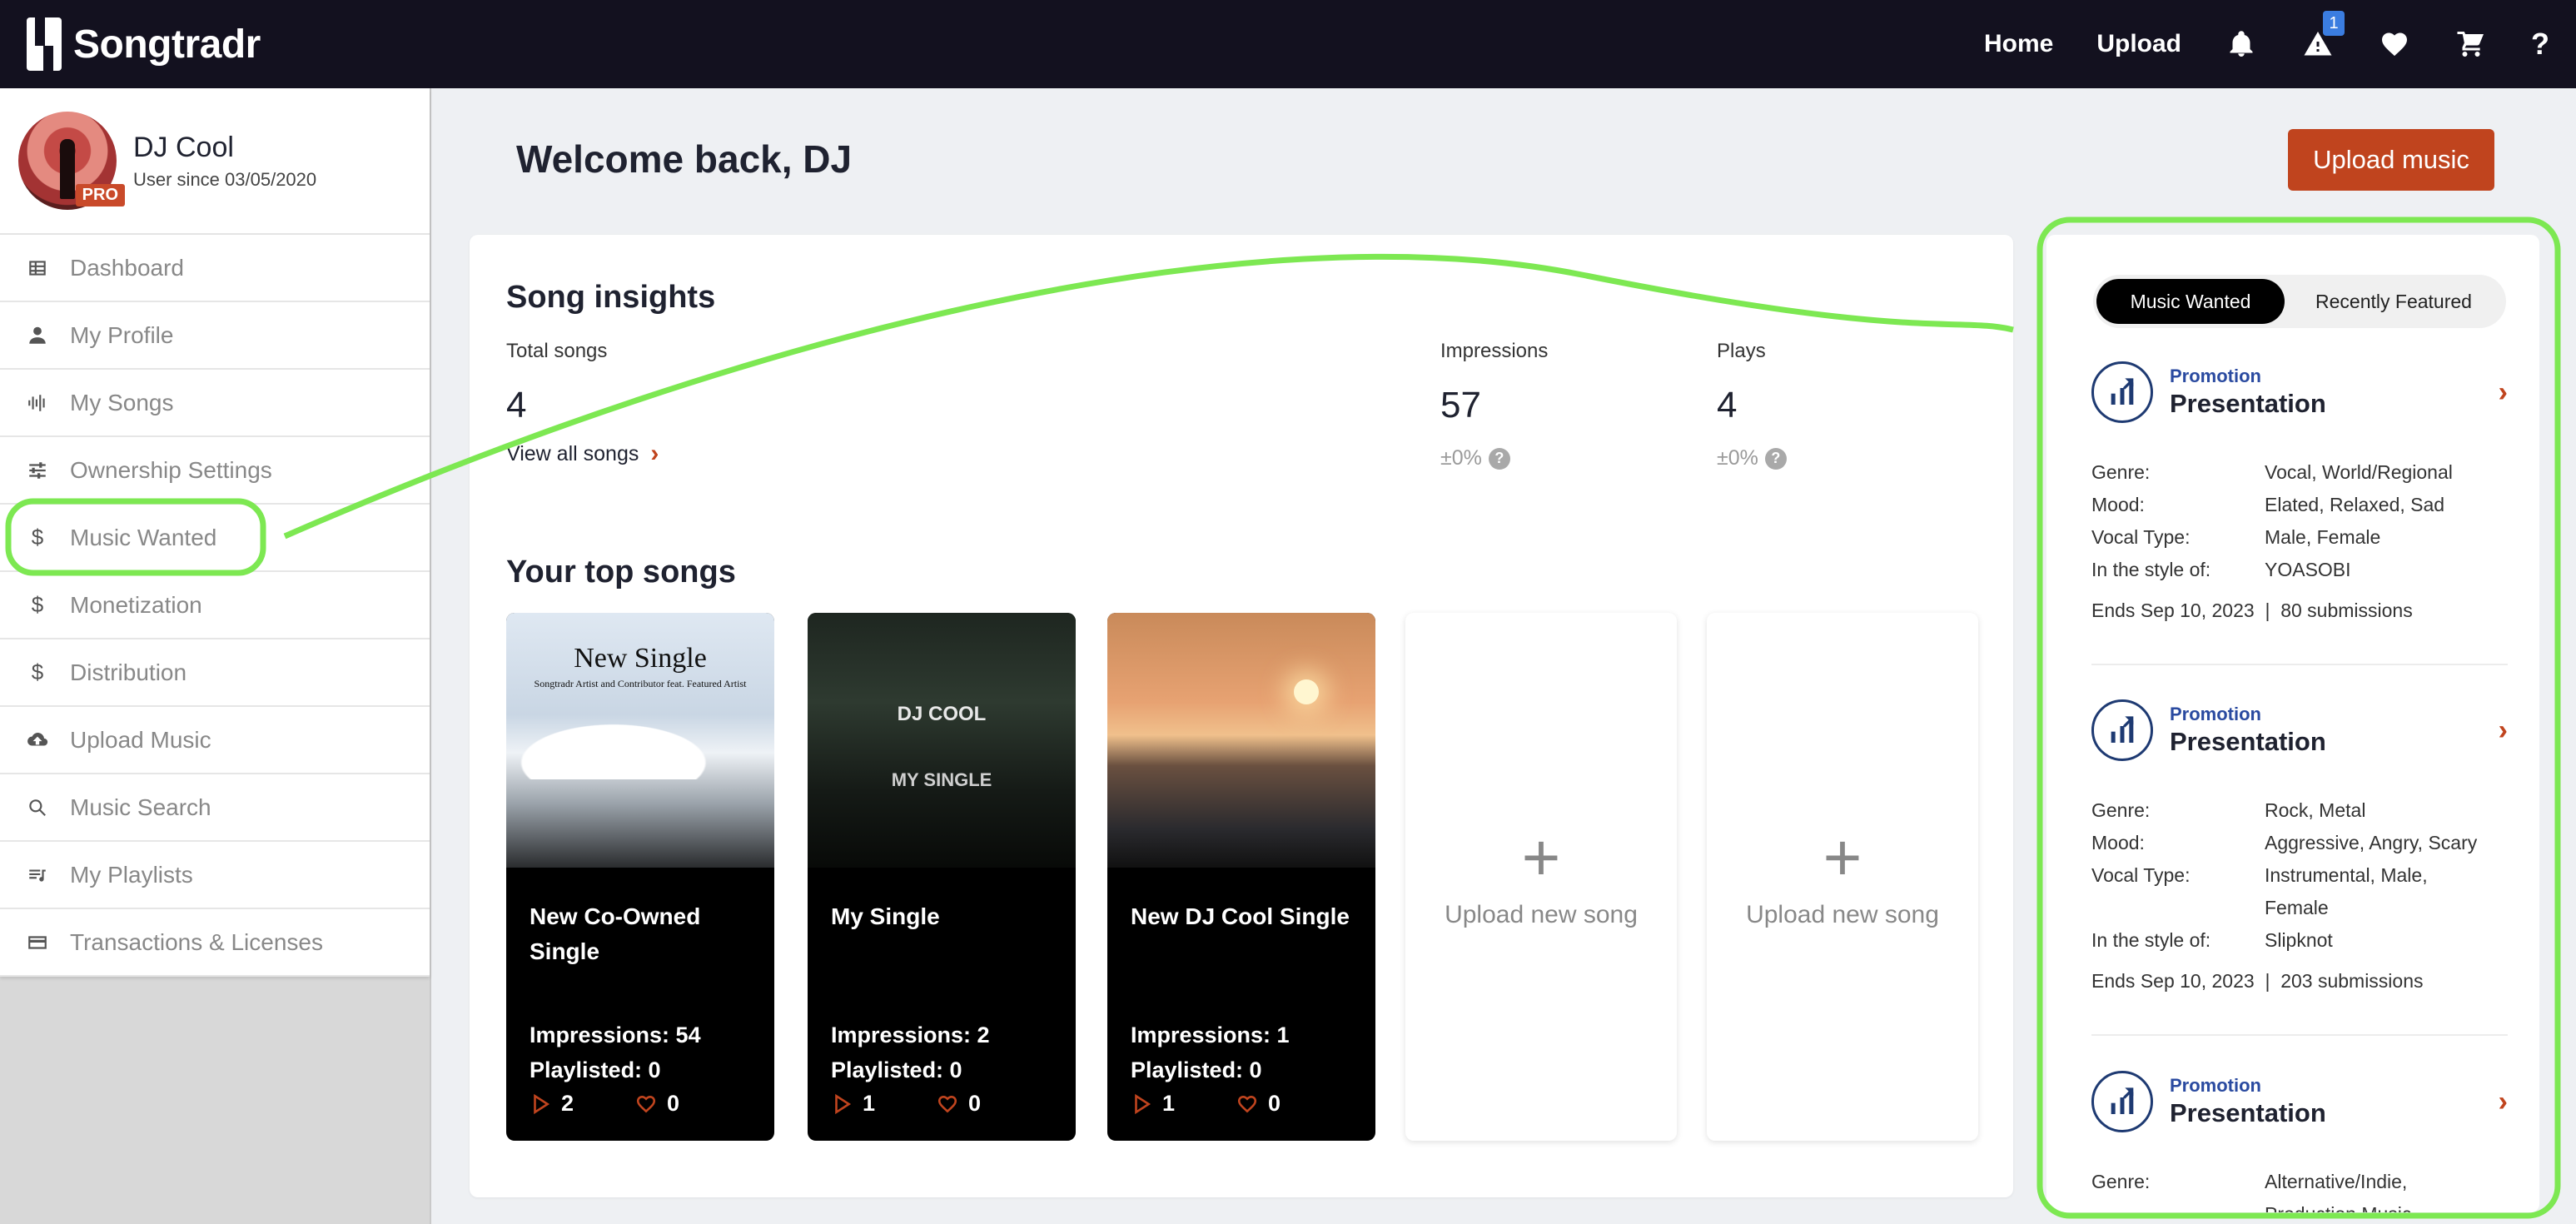  What do you see at coordinates (37, 807) in the screenshot?
I see `search-icon` at bounding box center [37, 807].